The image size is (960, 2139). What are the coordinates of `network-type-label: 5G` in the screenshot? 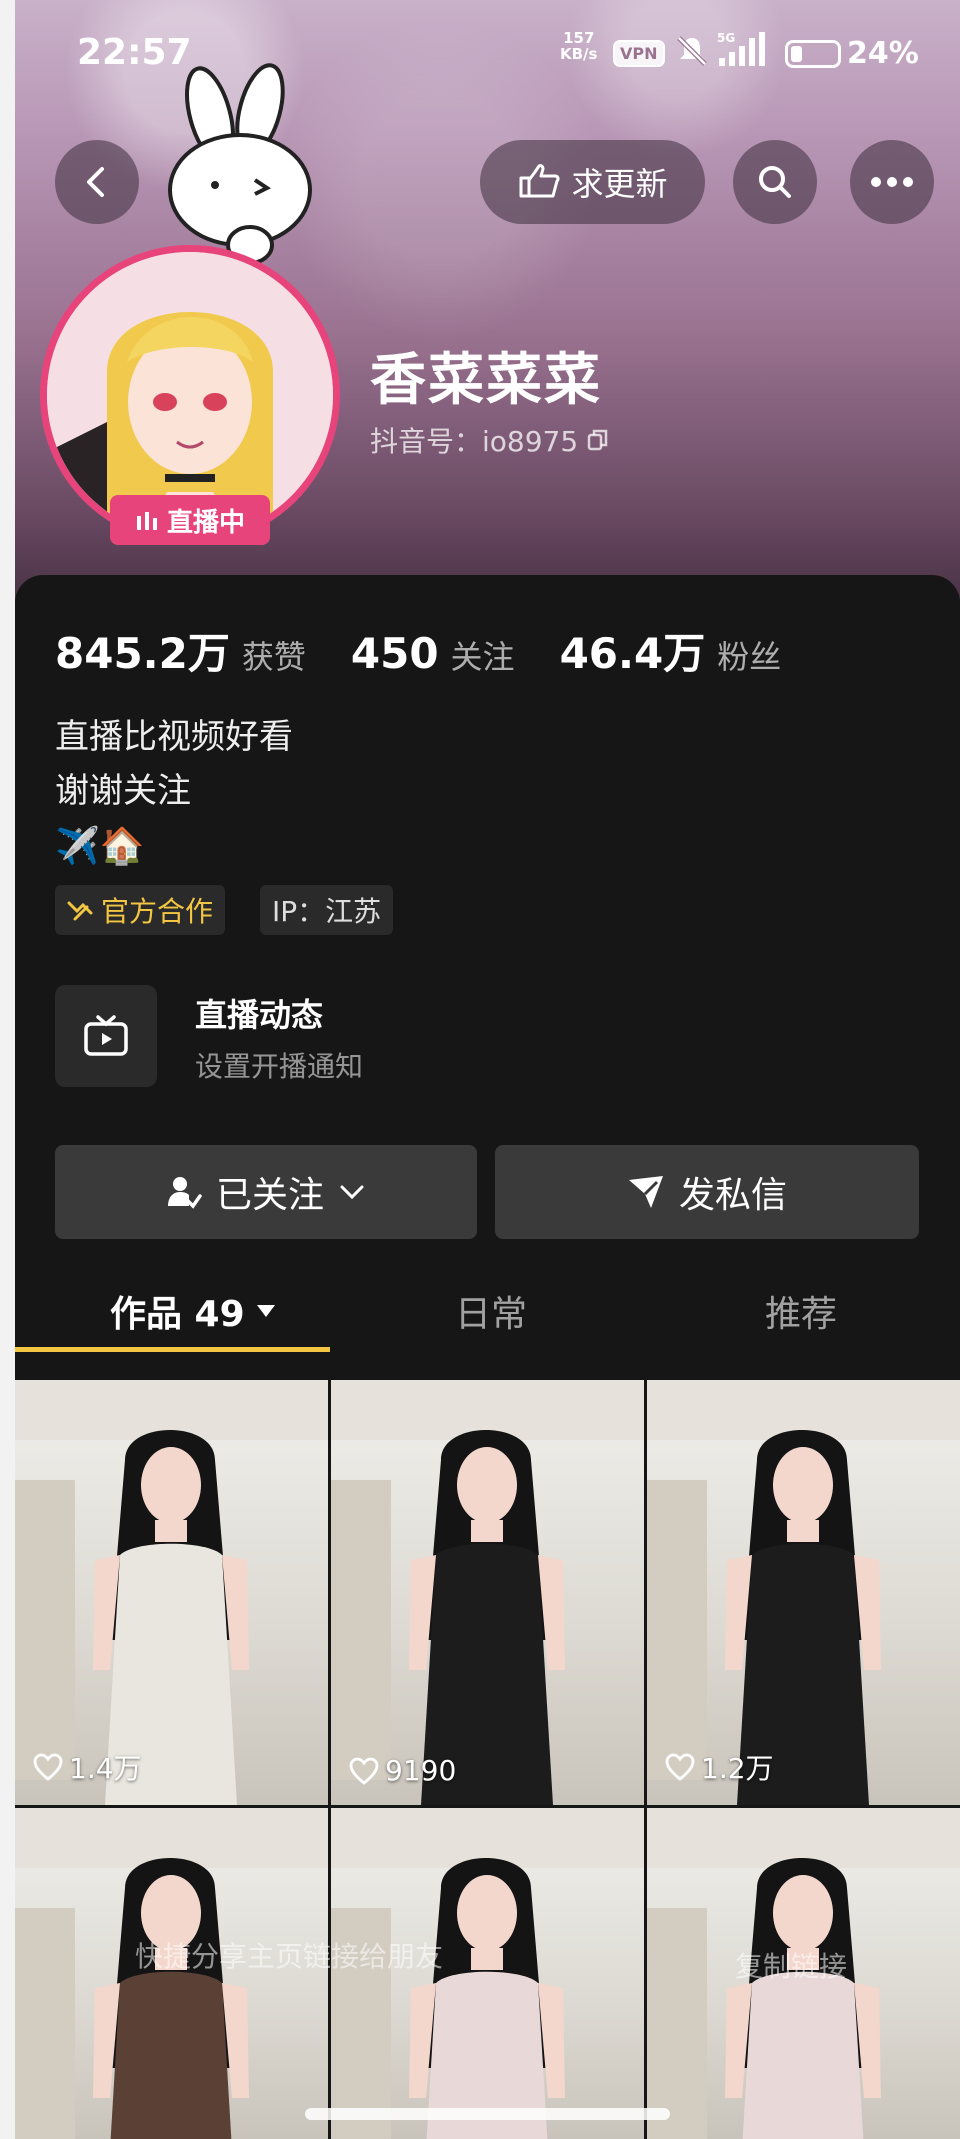 It's located at (726, 38).